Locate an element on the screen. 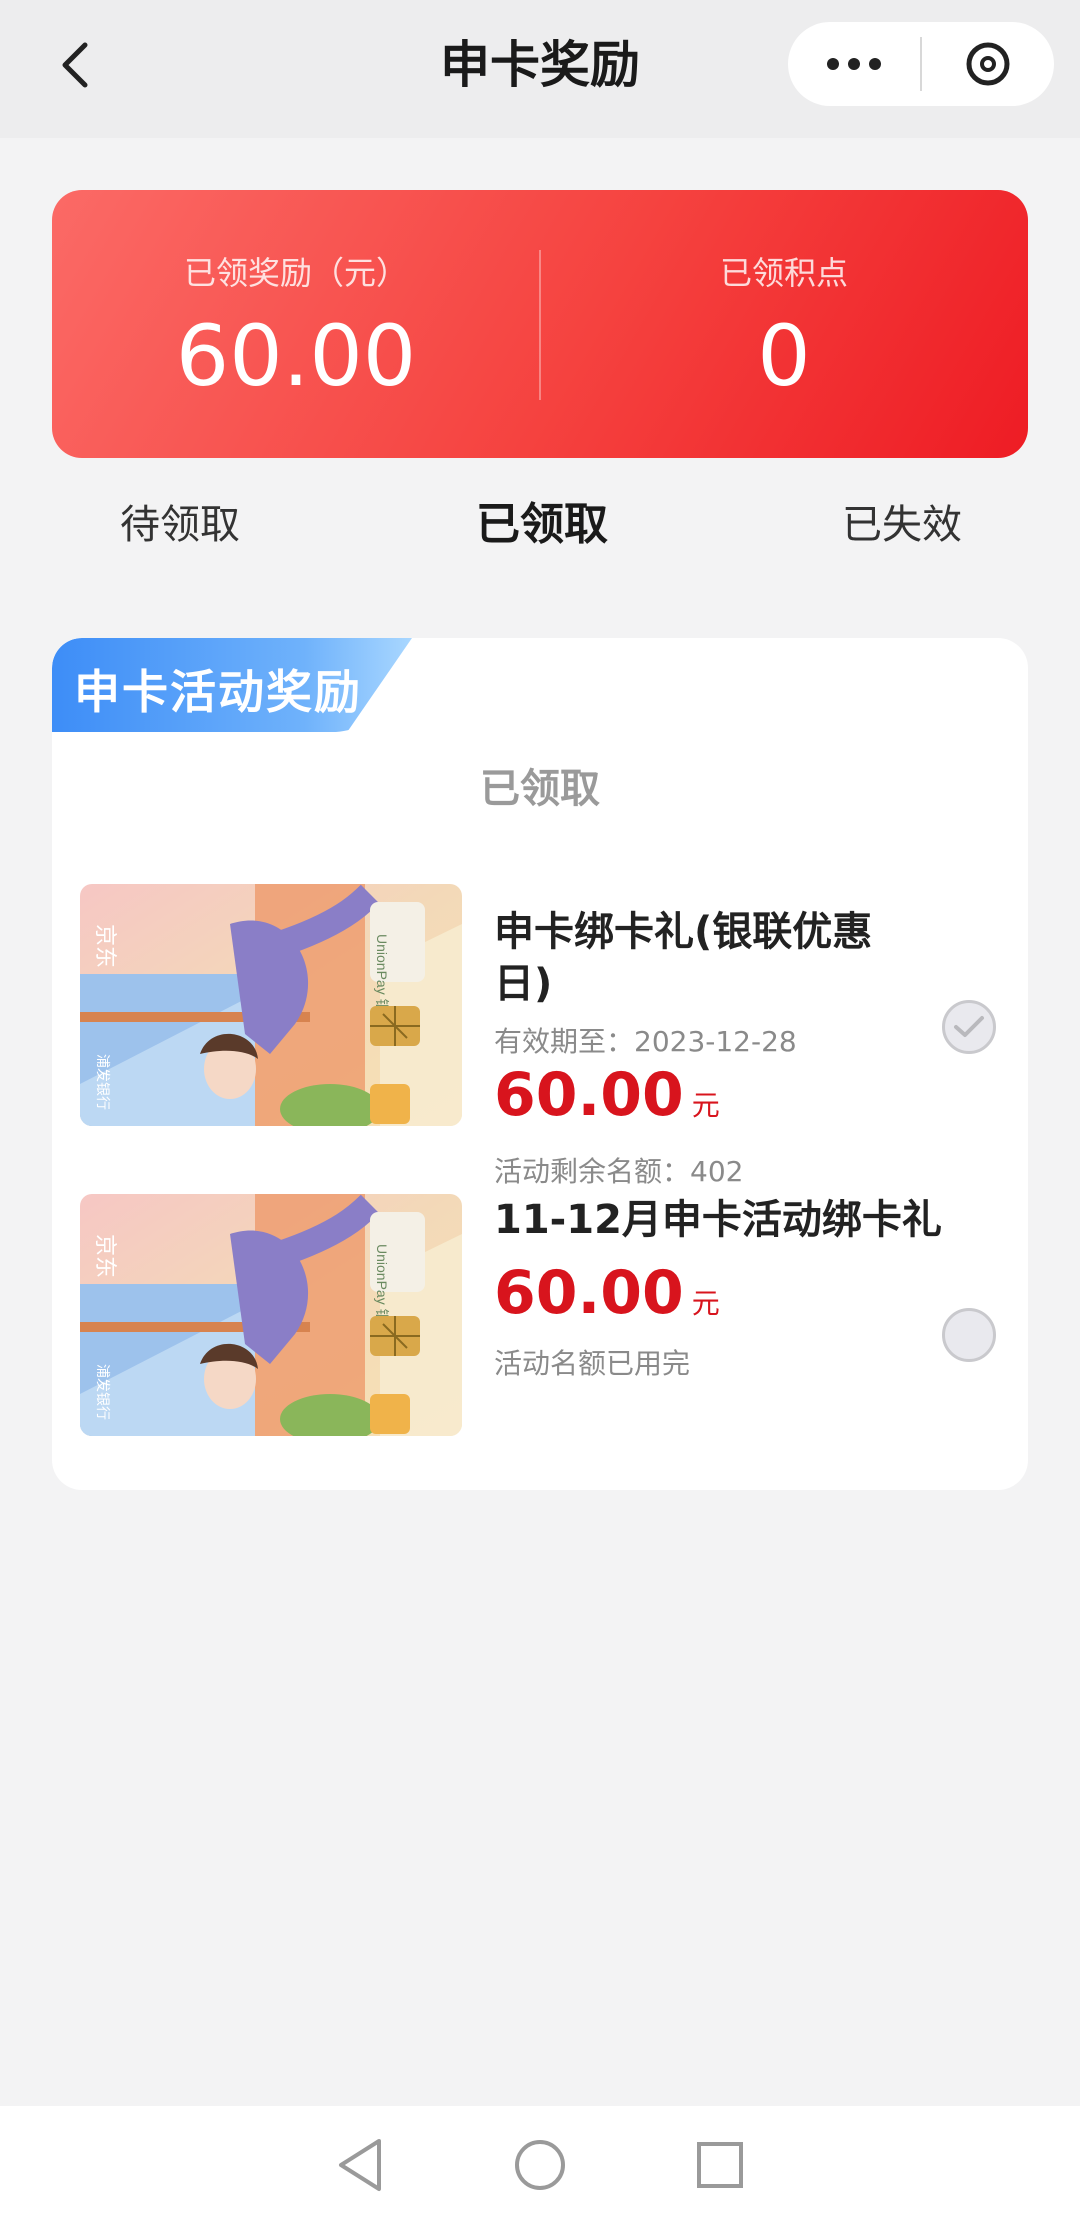 This screenshot has height=2223, width=1080. system-back-button is located at coordinates (360, 2165).